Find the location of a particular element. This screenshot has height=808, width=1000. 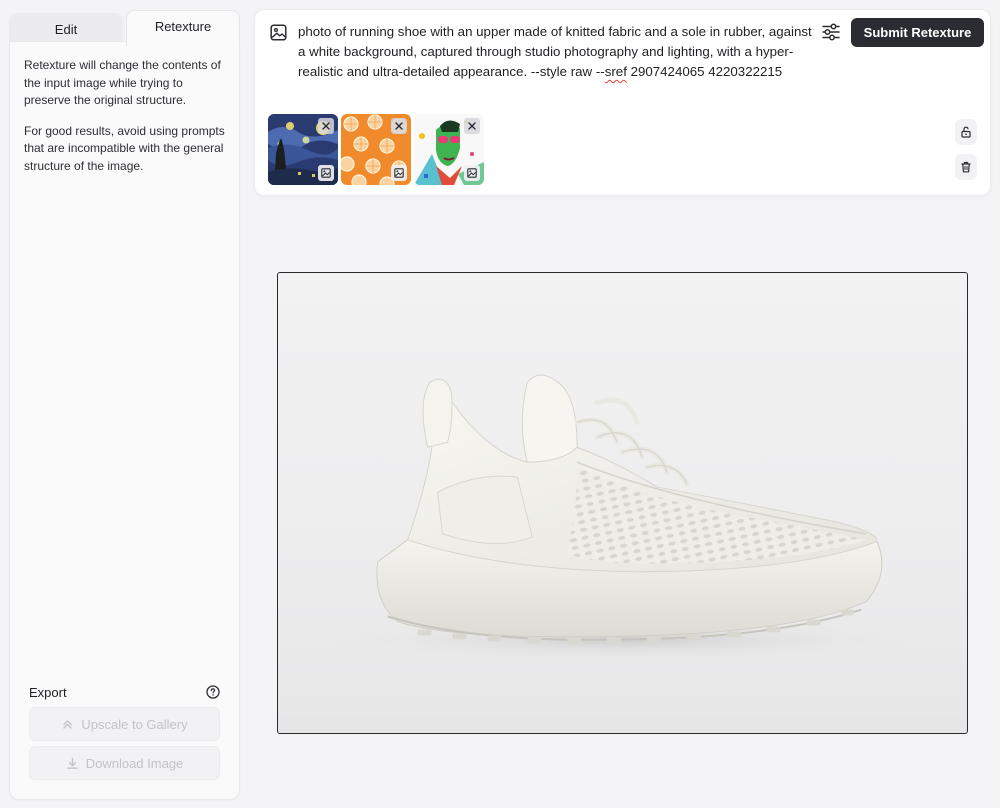

unlock-button is located at coordinates (966, 132).